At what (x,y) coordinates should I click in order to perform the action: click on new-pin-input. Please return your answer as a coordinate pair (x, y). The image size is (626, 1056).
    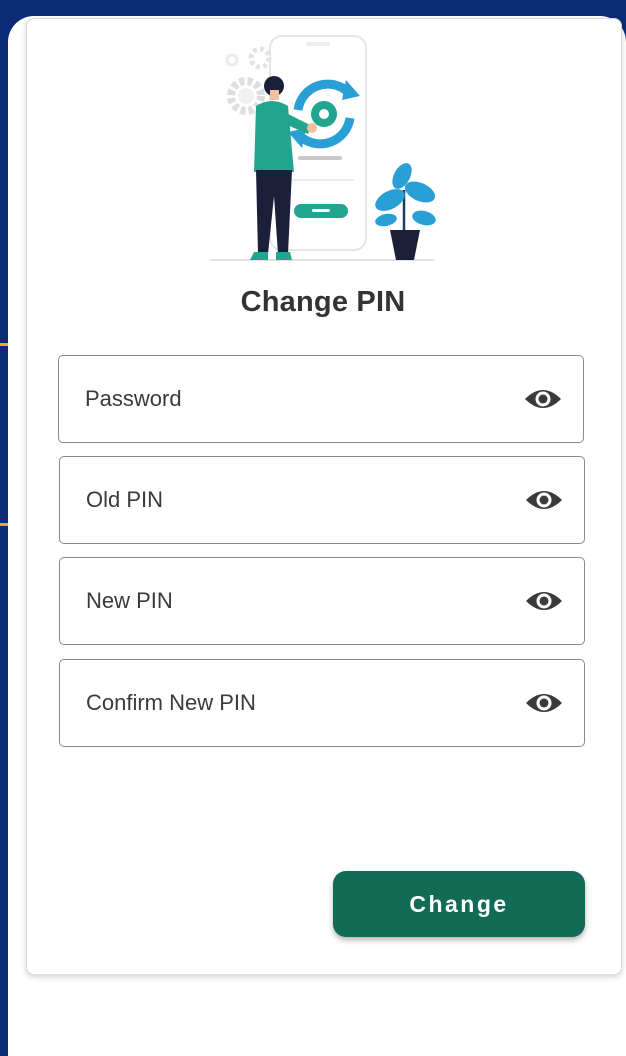
    Looking at the image, I should click on (296, 601).